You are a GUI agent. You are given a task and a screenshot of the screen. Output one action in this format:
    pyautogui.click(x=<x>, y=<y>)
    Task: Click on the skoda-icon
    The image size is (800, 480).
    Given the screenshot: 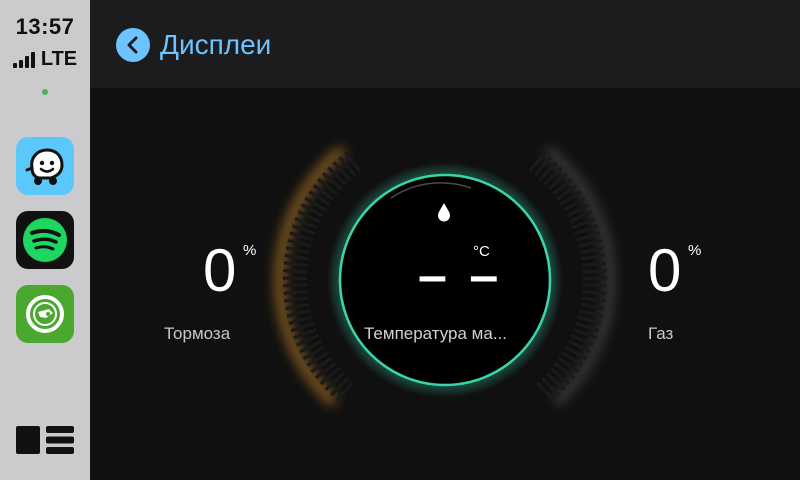 What is the action you would take?
    pyautogui.click(x=45, y=314)
    